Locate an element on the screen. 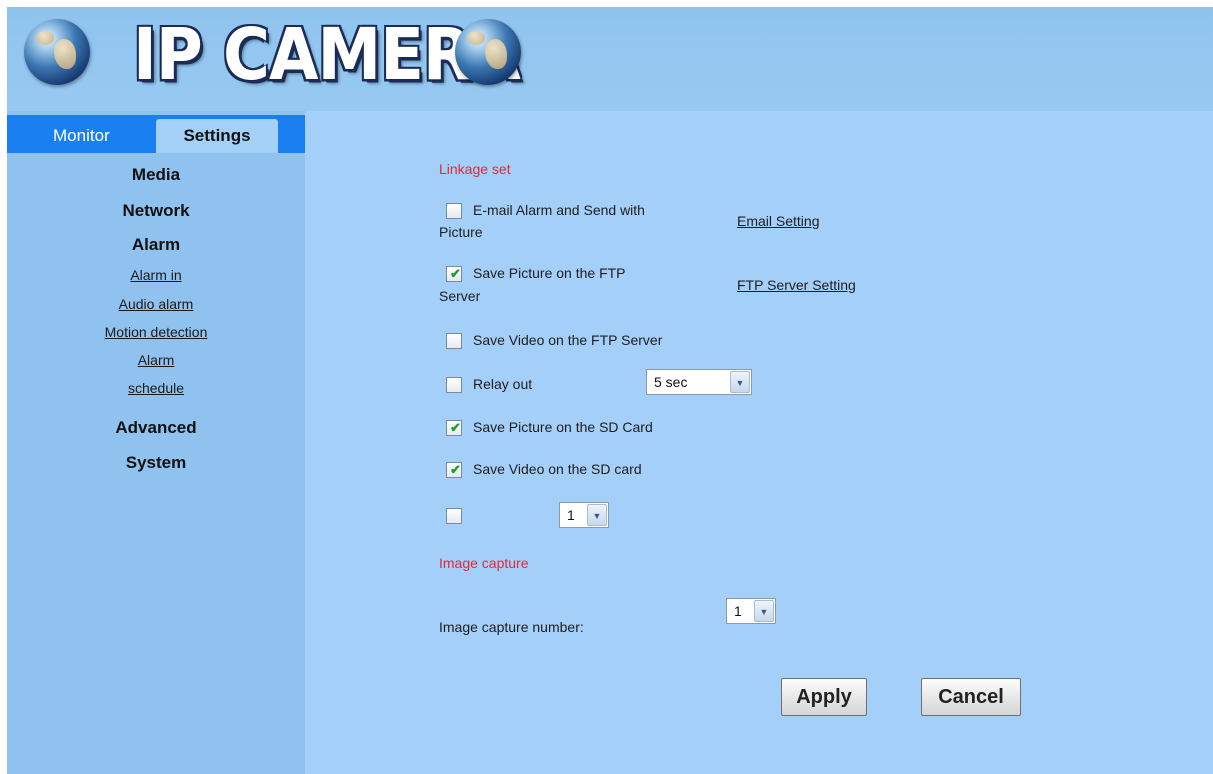  ftp-video-label: Save Video on the FTP Server is located at coordinates (568, 340).